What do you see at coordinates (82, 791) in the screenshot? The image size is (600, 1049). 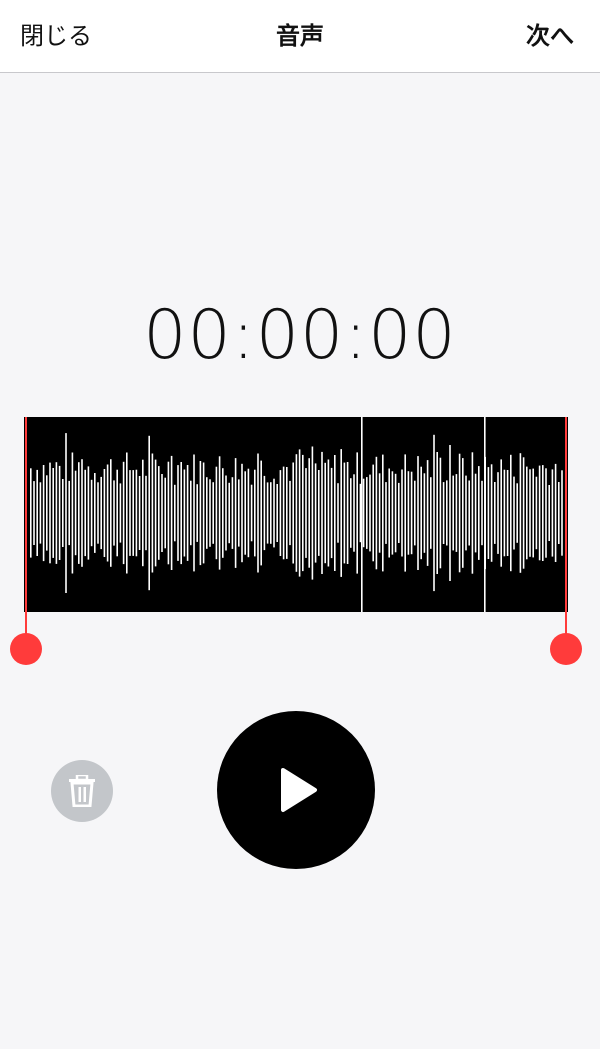 I see `delete-button` at bounding box center [82, 791].